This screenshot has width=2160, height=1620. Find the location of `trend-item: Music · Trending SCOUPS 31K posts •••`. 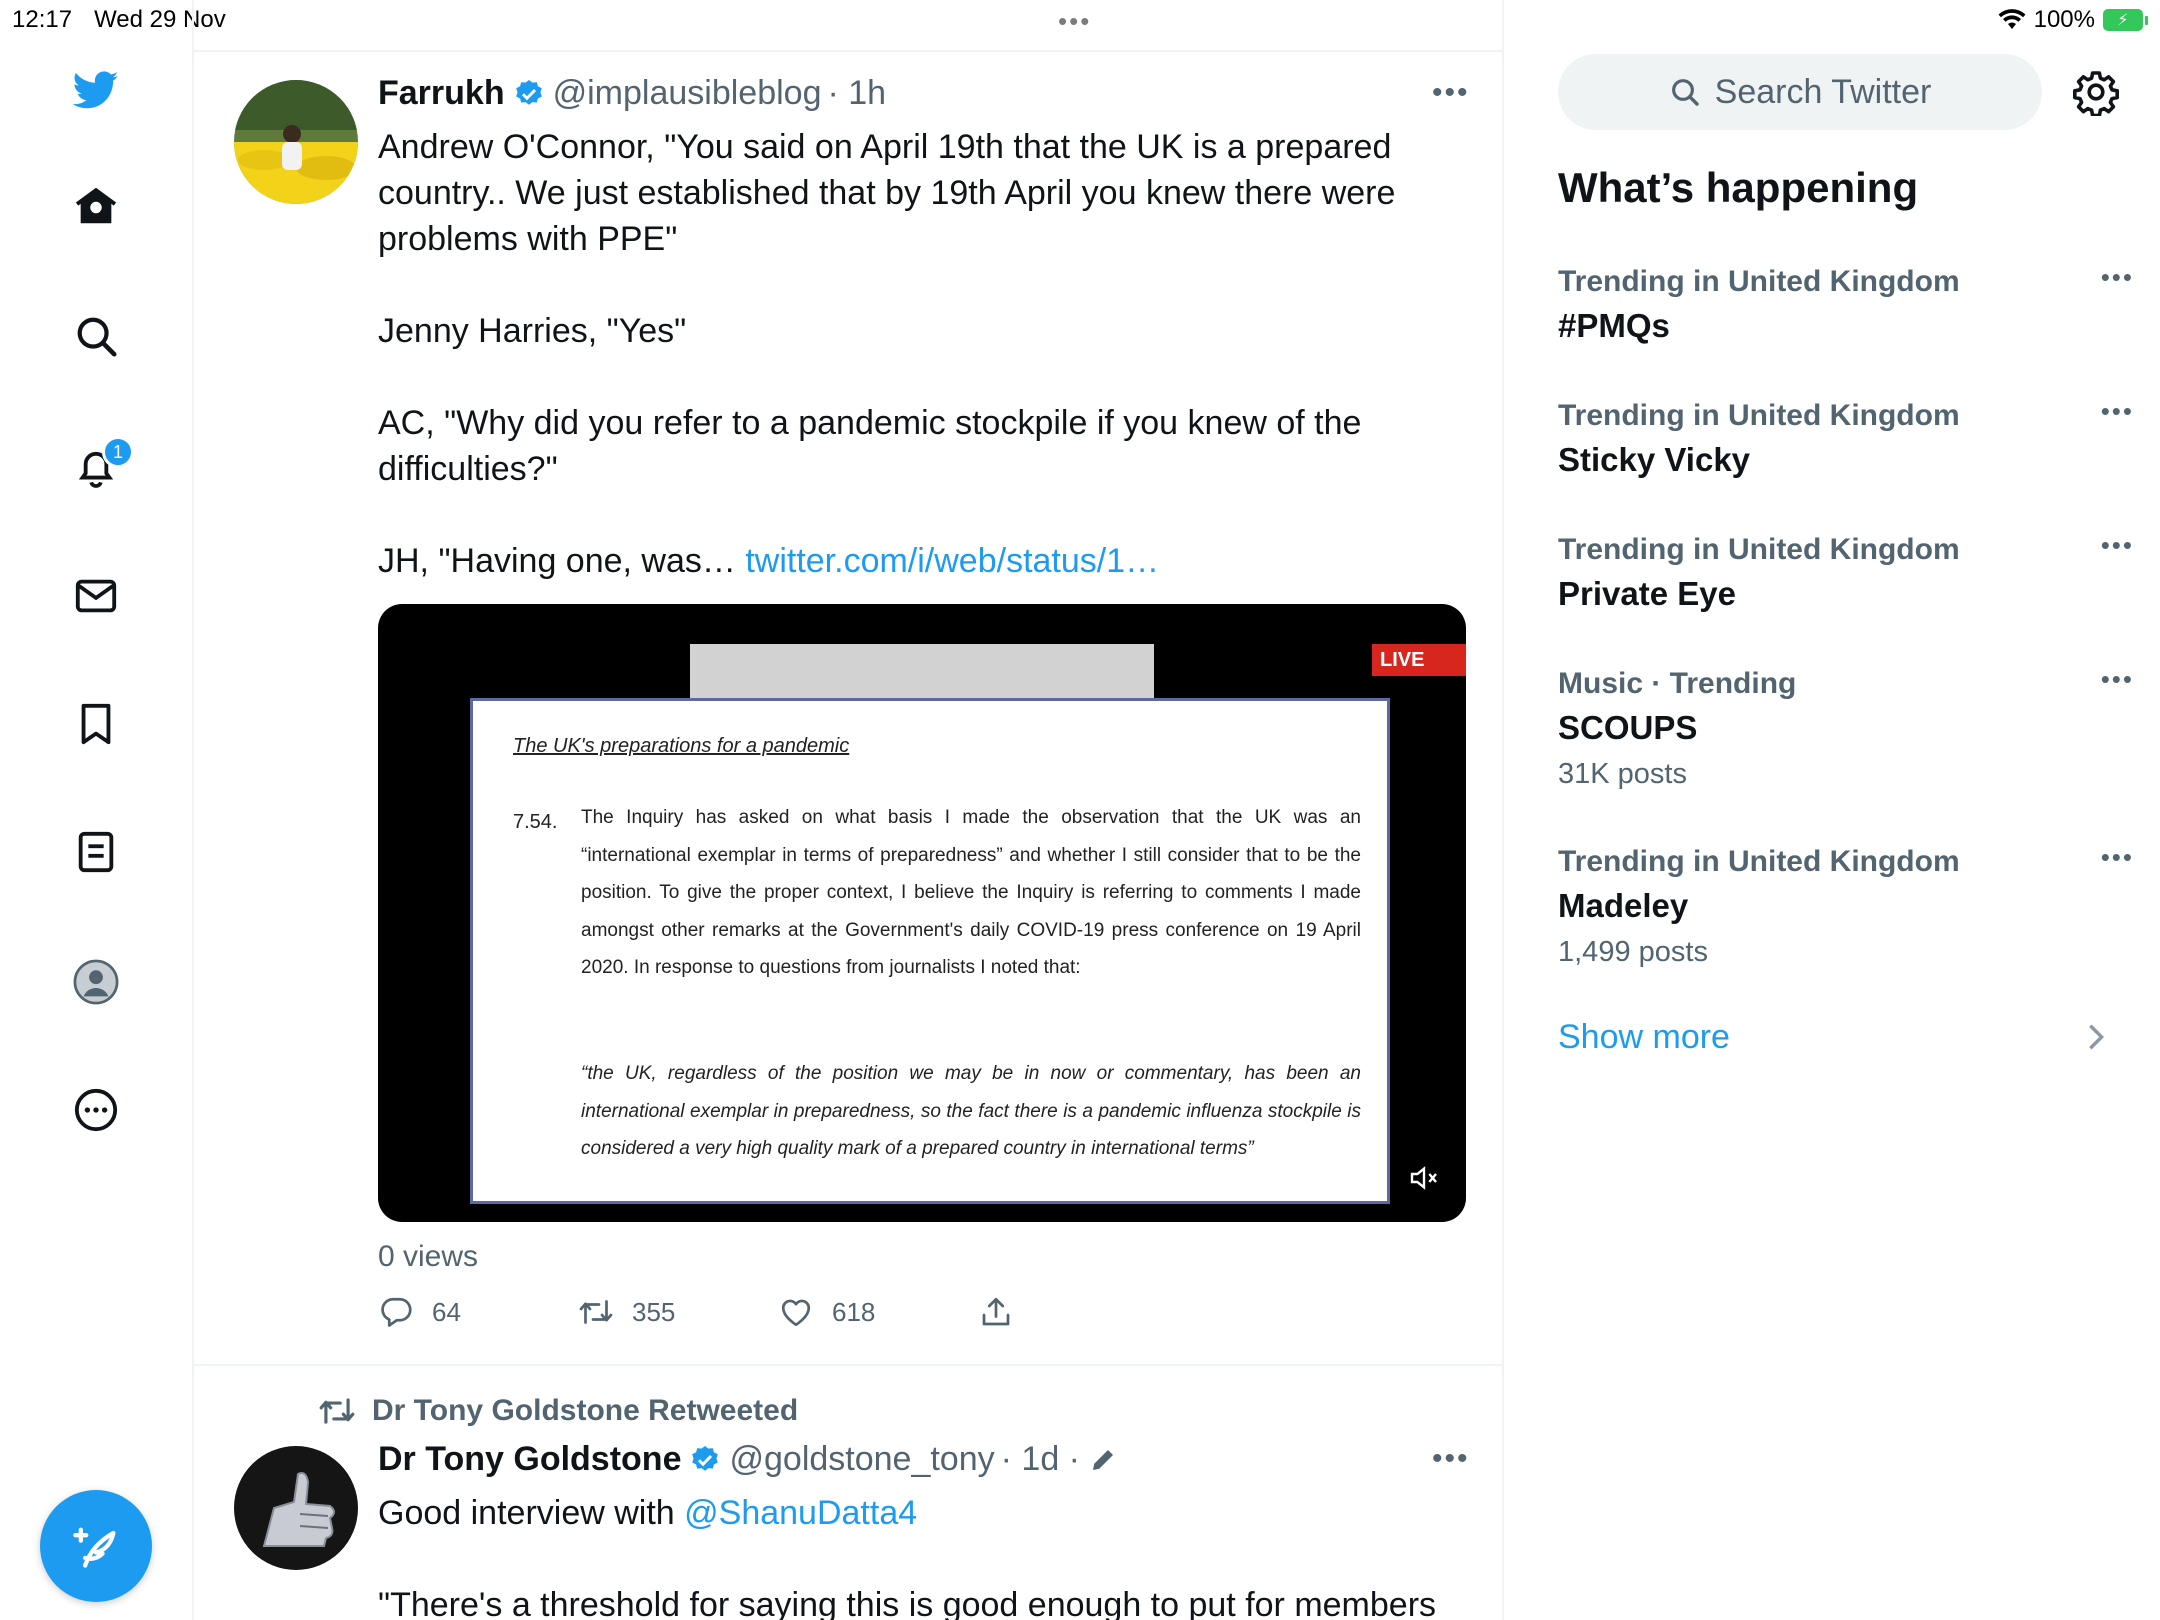

trend-item: Music · Trending SCOUPS 31K posts ••• is located at coordinates (1845, 730).